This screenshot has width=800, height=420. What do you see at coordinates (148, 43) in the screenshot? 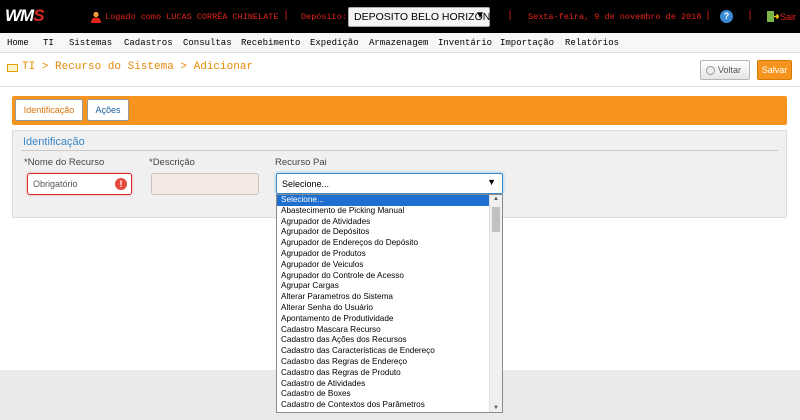
I see `menu-item-cadastros: Cadastros` at bounding box center [148, 43].